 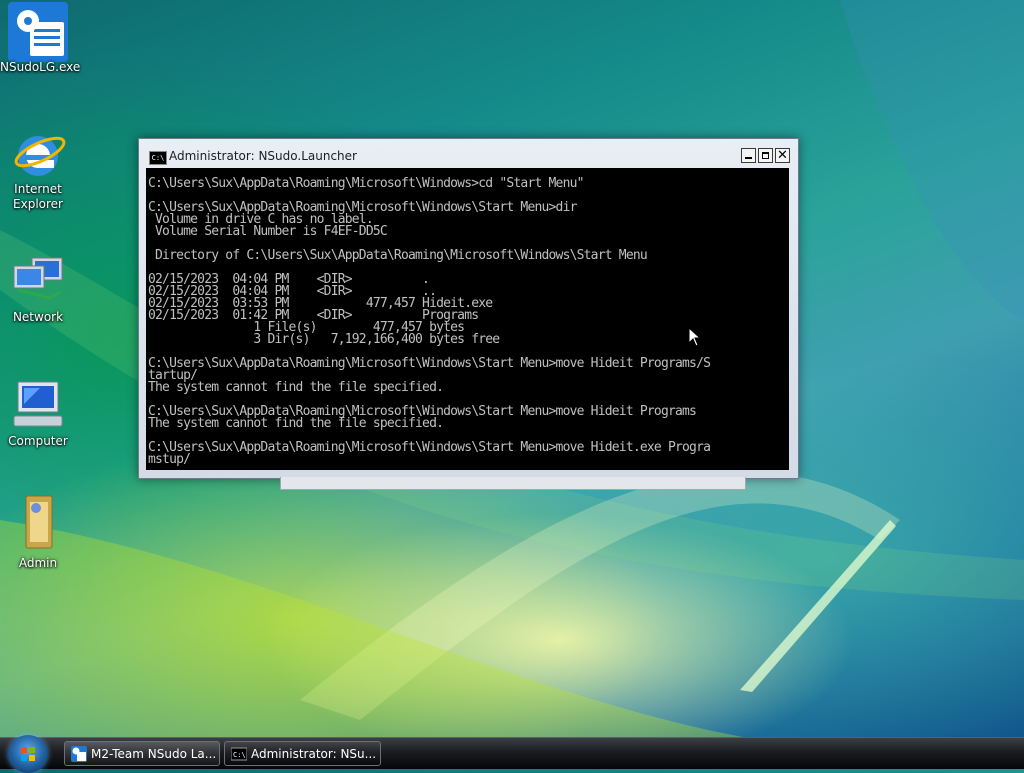 I want to click on windows-start-orb-icon, so click(x=28, y=754).